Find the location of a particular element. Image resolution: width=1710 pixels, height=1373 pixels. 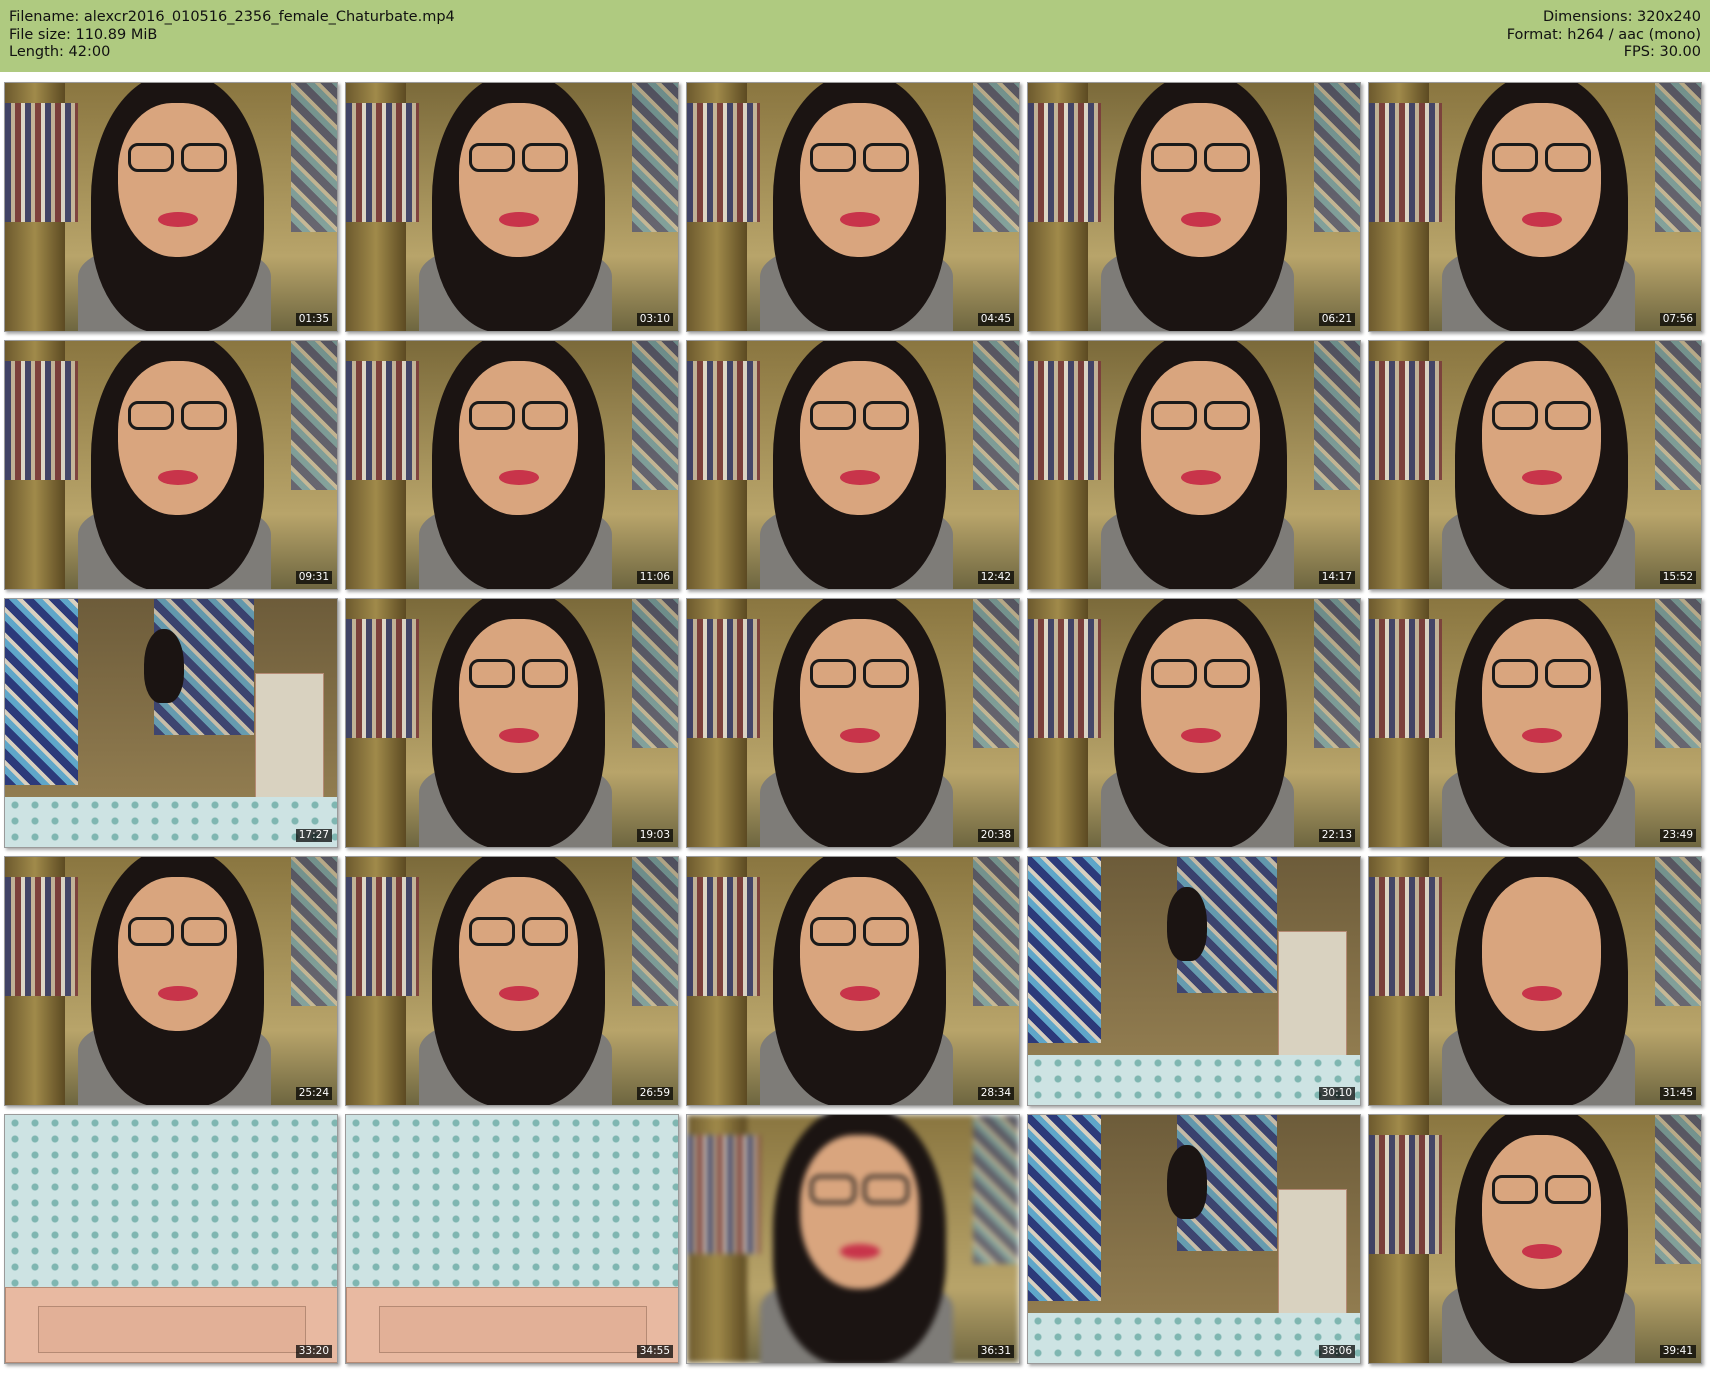

timestamp-label: 28:34 is located at coordinates (995, 1093).